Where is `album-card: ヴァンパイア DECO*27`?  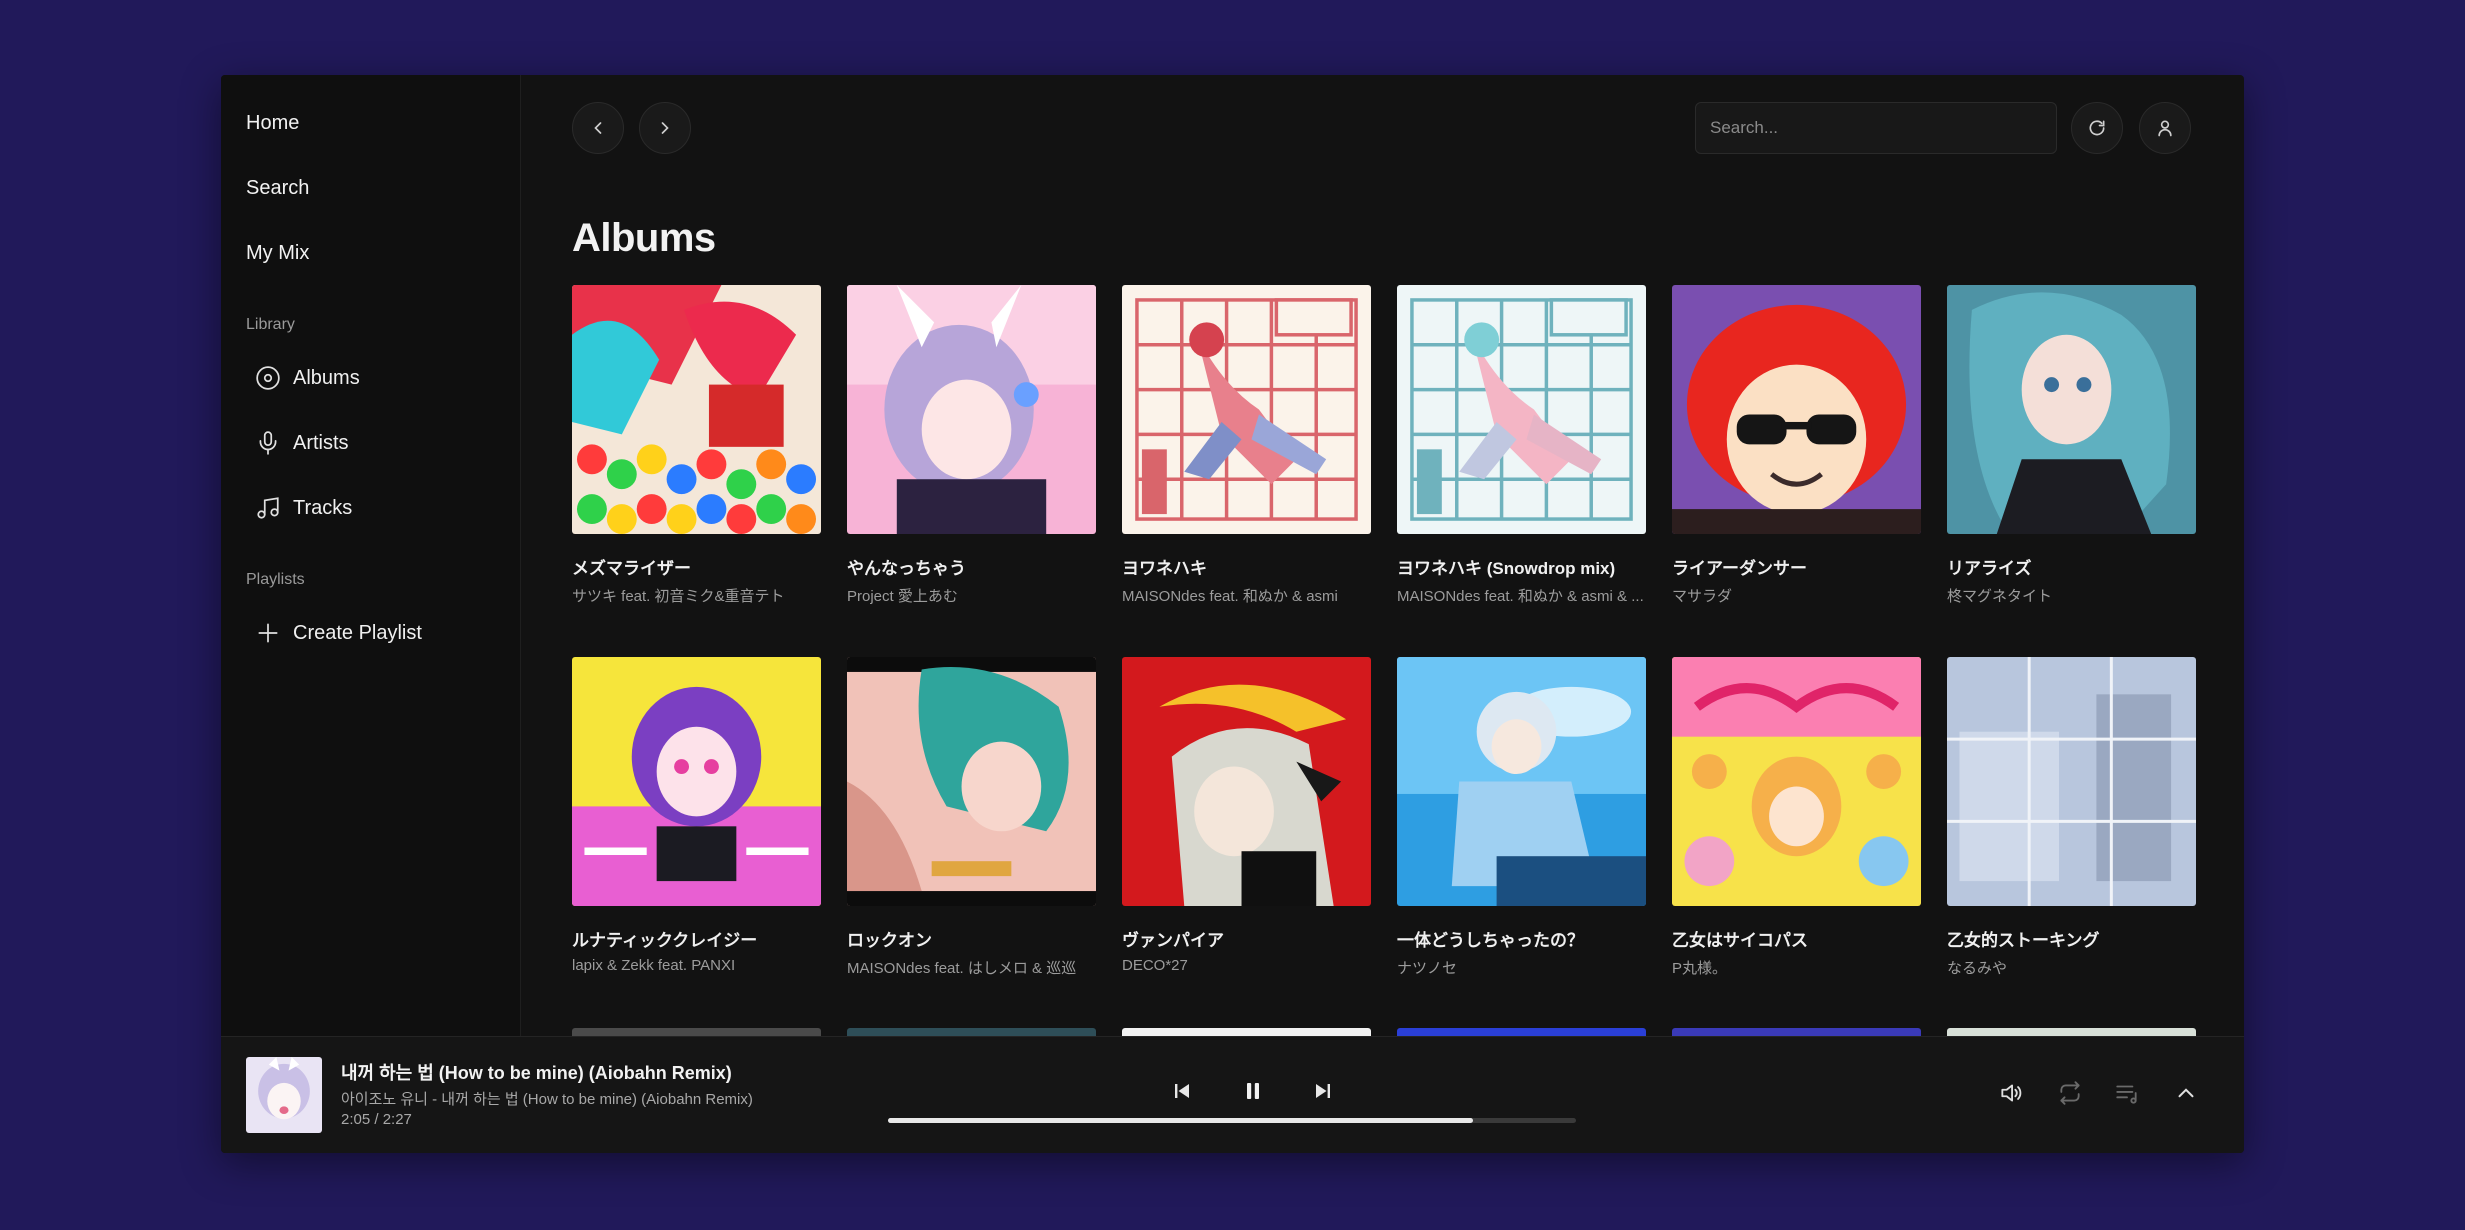 album-card: ヴァンパイア DECO*27 is located at coordinates (1246, 815).